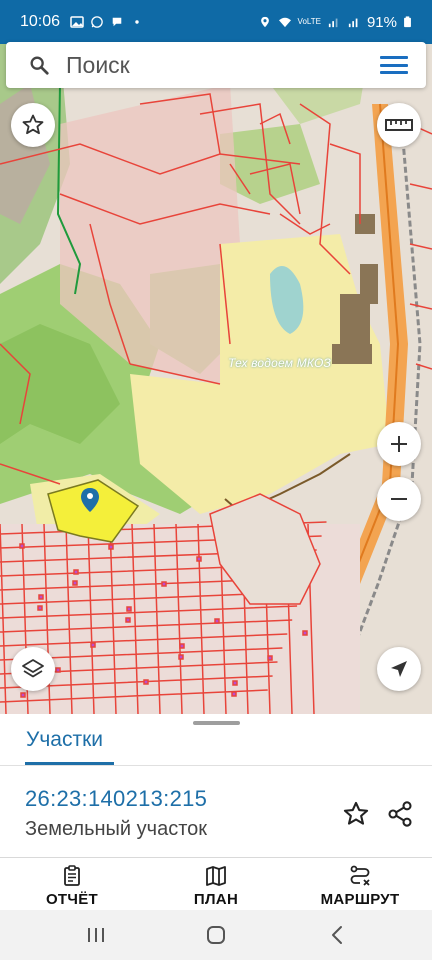 Image resolution: width=432 pixels, height=960 pixels. What do you see at coordinates (284, 22) in the screenshot?
I see `wifi-icon` at bounding box center [284, 22].